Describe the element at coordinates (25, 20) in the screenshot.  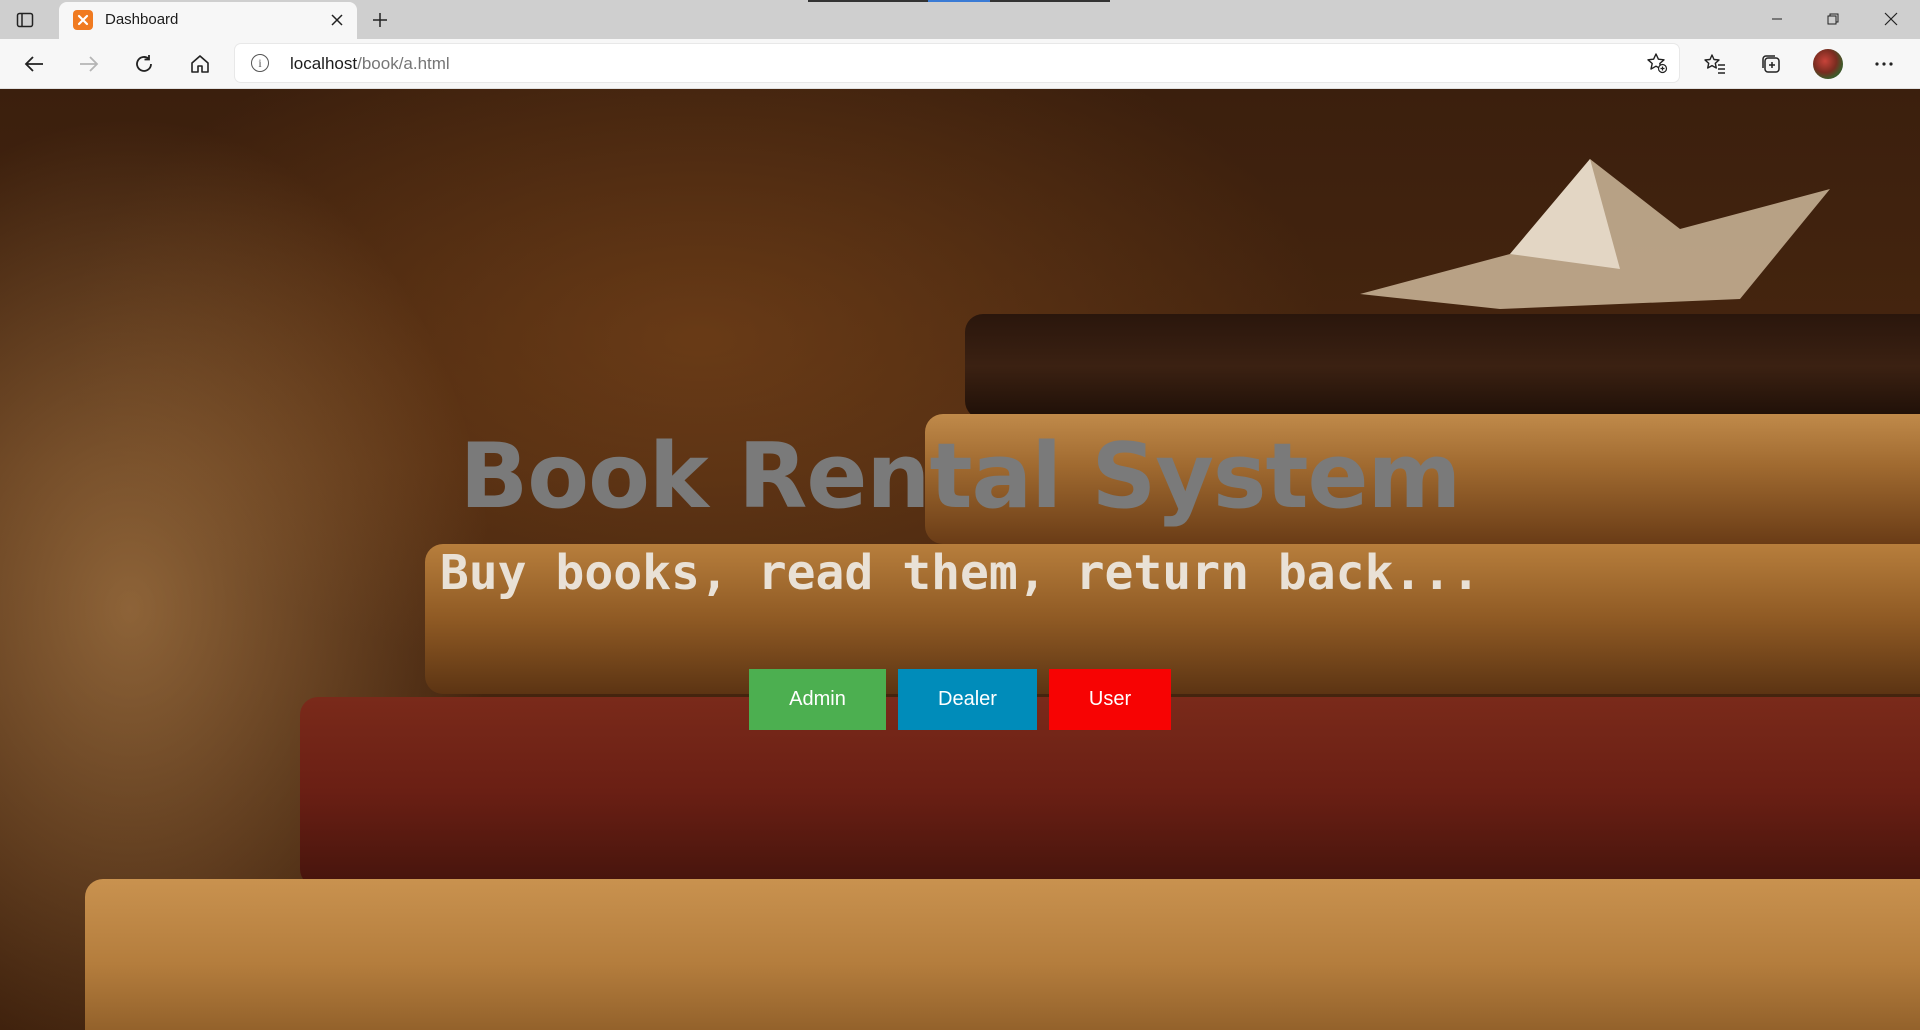
I see `tab-actions-icon` at that location.